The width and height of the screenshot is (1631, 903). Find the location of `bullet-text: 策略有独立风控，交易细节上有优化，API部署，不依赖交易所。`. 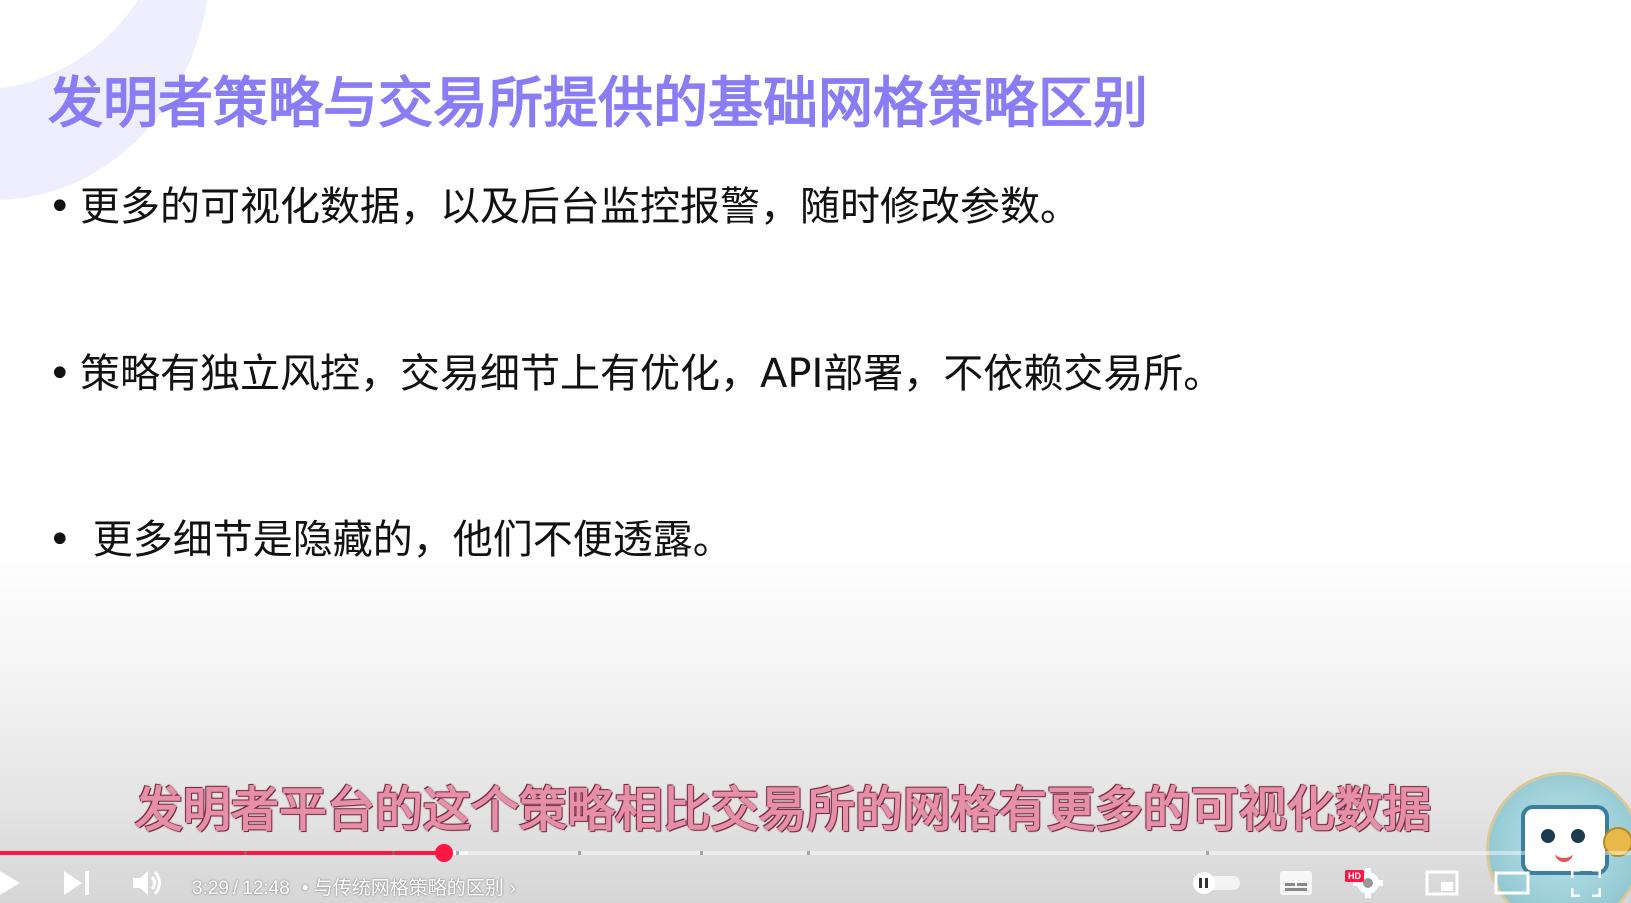

bullet-text: 策略有独立风控，交易细节上有优化，API部署，不依赖交易所。 is located at coordinates (652, 374).